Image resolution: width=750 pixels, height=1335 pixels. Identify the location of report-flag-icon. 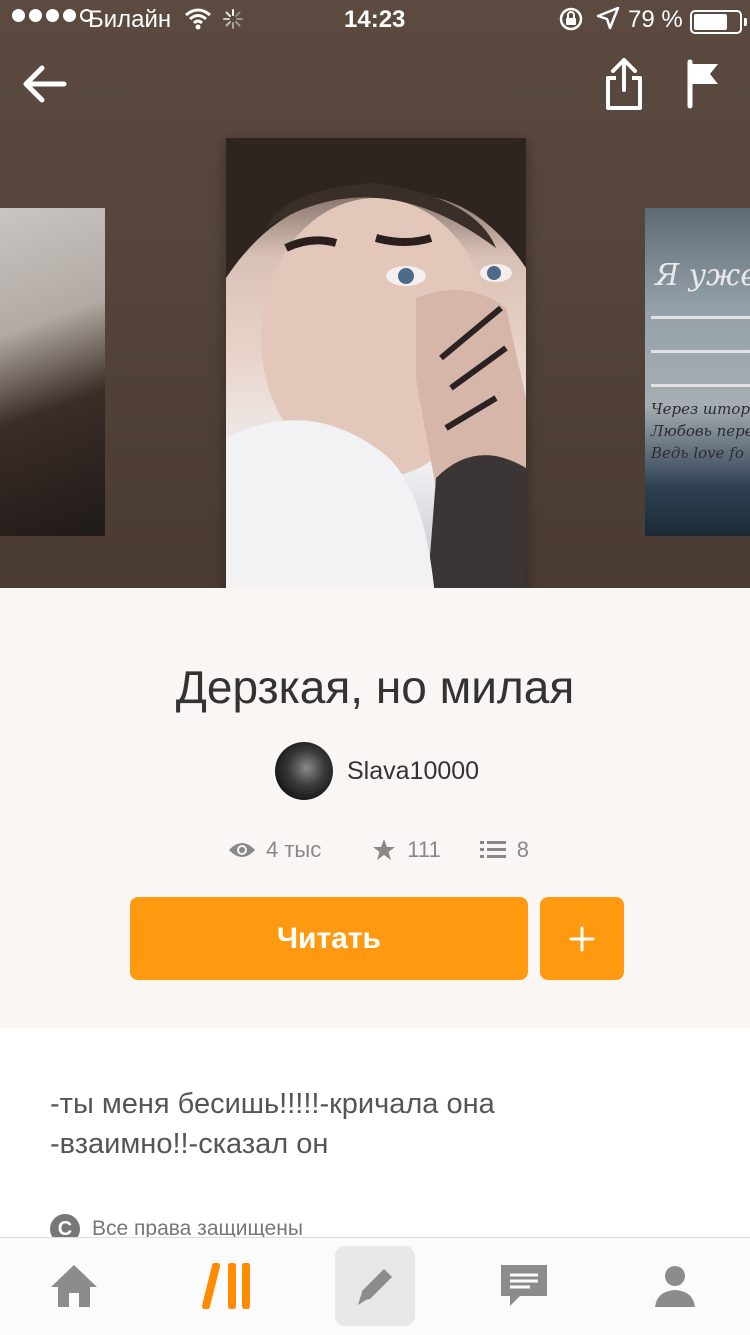
(704, 84).